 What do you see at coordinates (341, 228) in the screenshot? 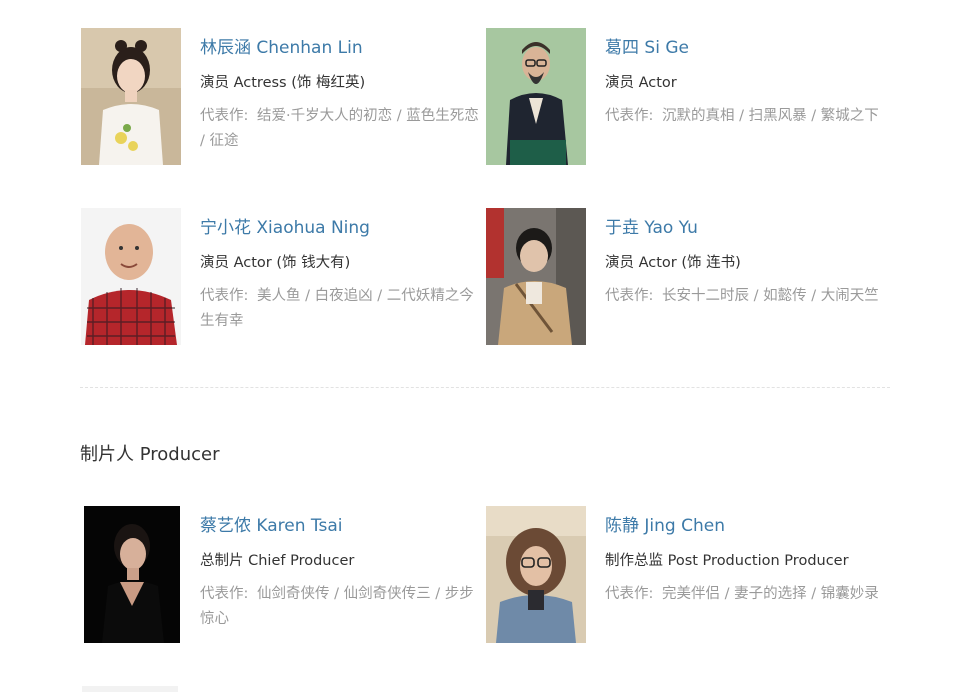
I see `person-name-link: 宁小花 Xiaohua Ning` at bounding box center [341, 228].